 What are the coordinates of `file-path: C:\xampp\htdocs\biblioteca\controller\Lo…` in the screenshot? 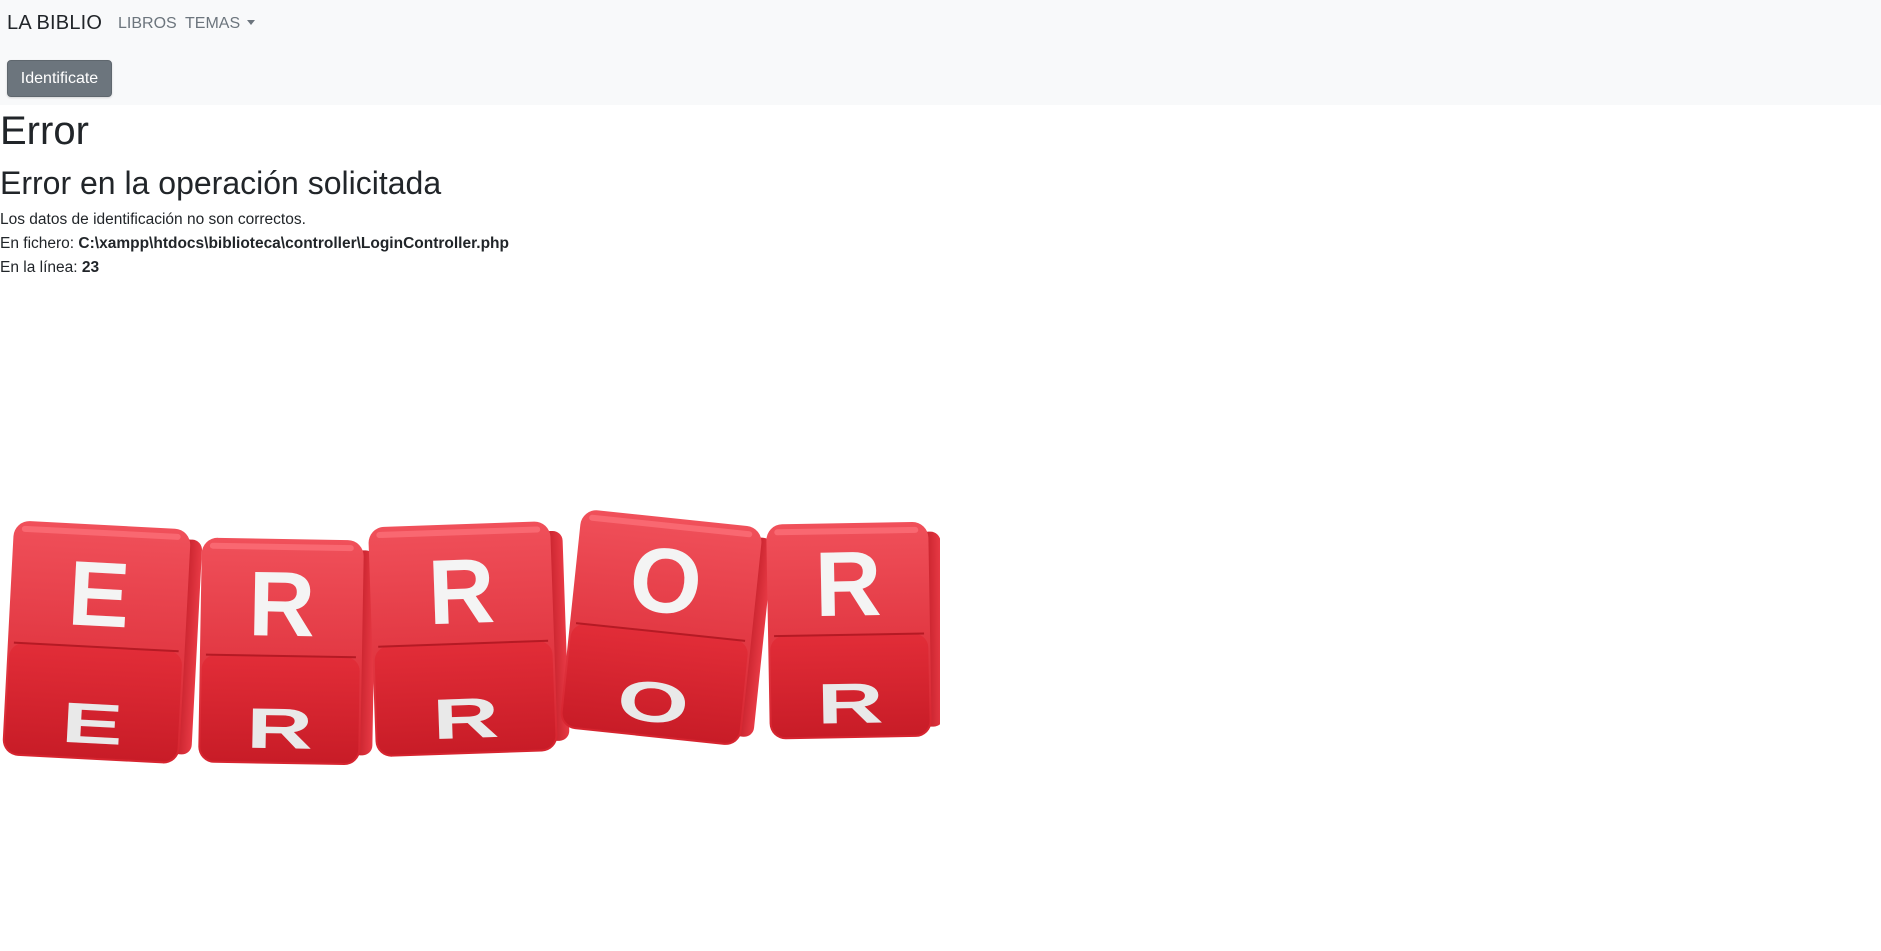 It's located at (293, 243).